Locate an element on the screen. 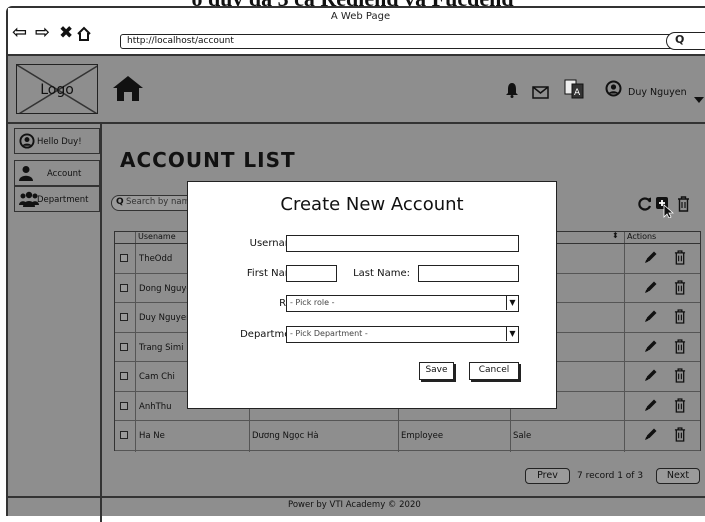 Image resolution: width=705 pixels, height=522 pixels. sidebar-item-label: Account is located at coordinates (64, 174).